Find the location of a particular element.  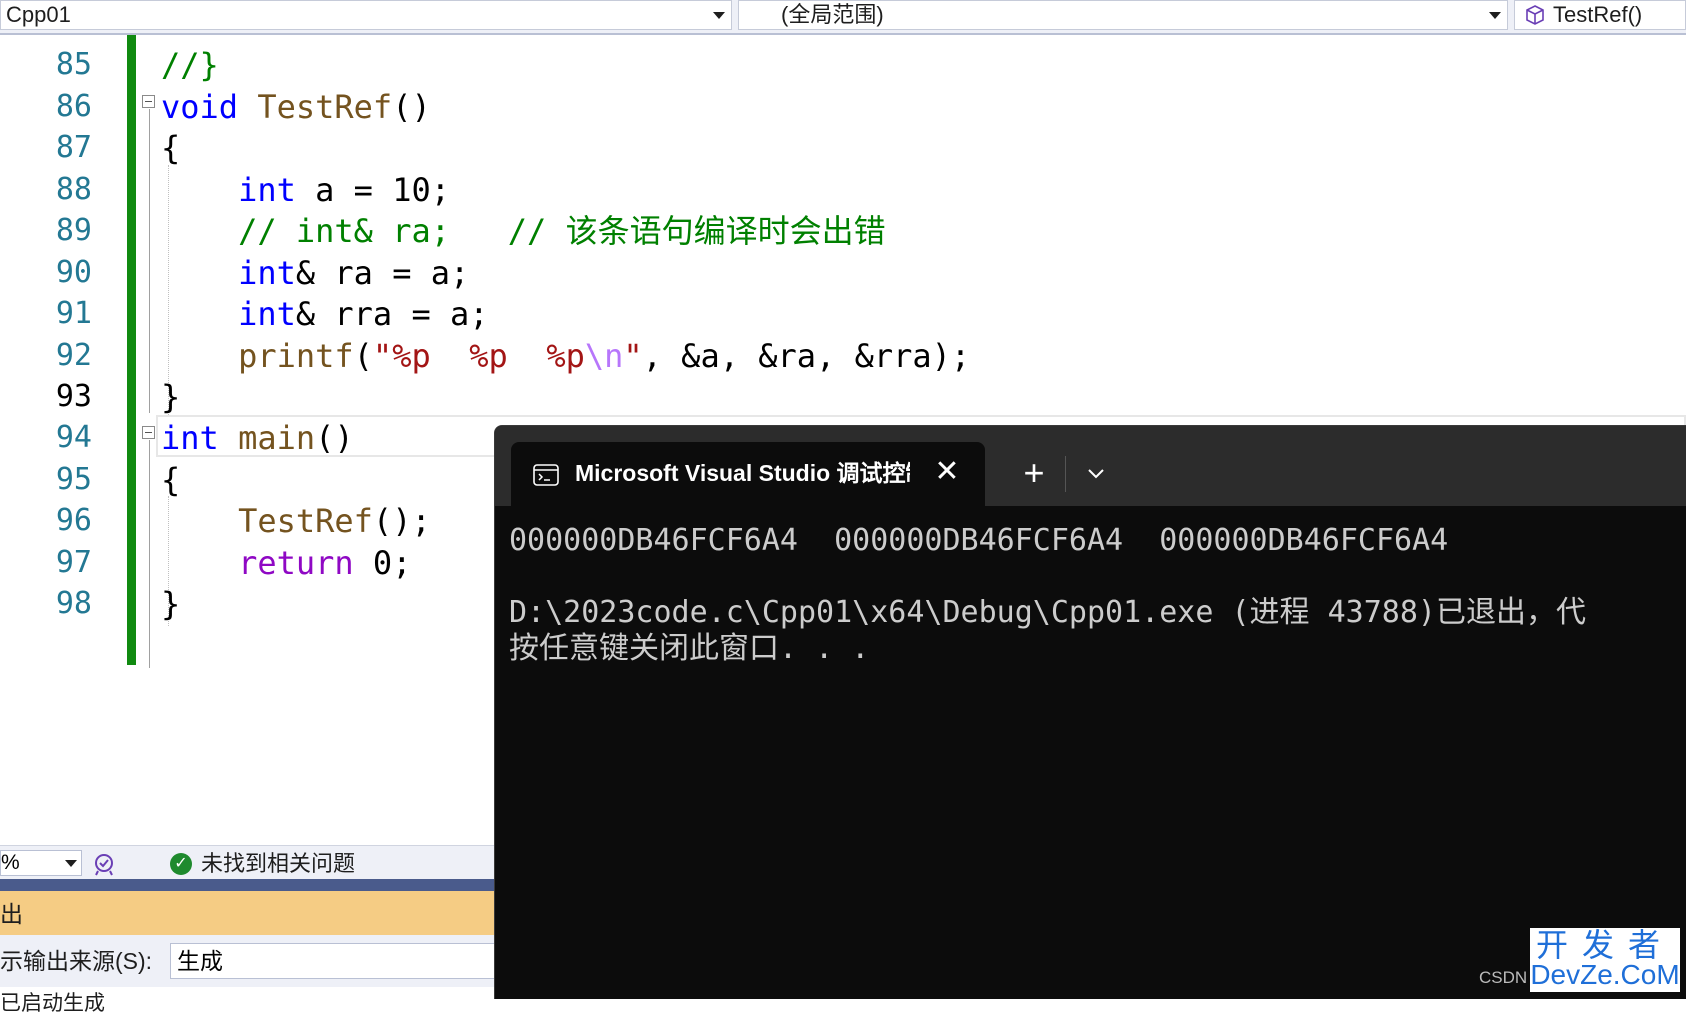

code-text: printf("%p %p %p\n", &a, &ra, &rra); is located at coordinates (604, 356).